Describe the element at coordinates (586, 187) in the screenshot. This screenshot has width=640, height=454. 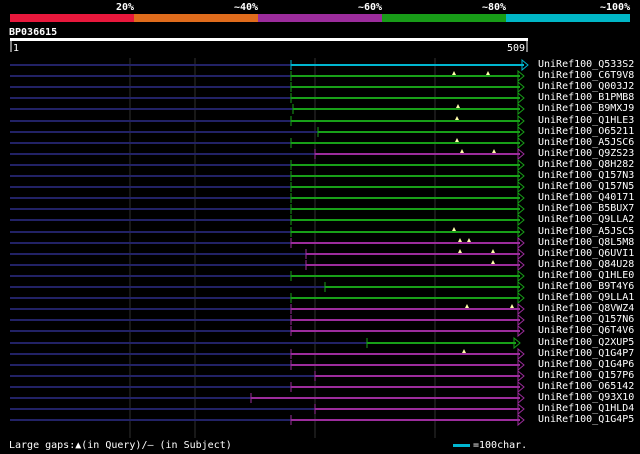
I see `hit-label: UniRef100_Q157N5` at that location.